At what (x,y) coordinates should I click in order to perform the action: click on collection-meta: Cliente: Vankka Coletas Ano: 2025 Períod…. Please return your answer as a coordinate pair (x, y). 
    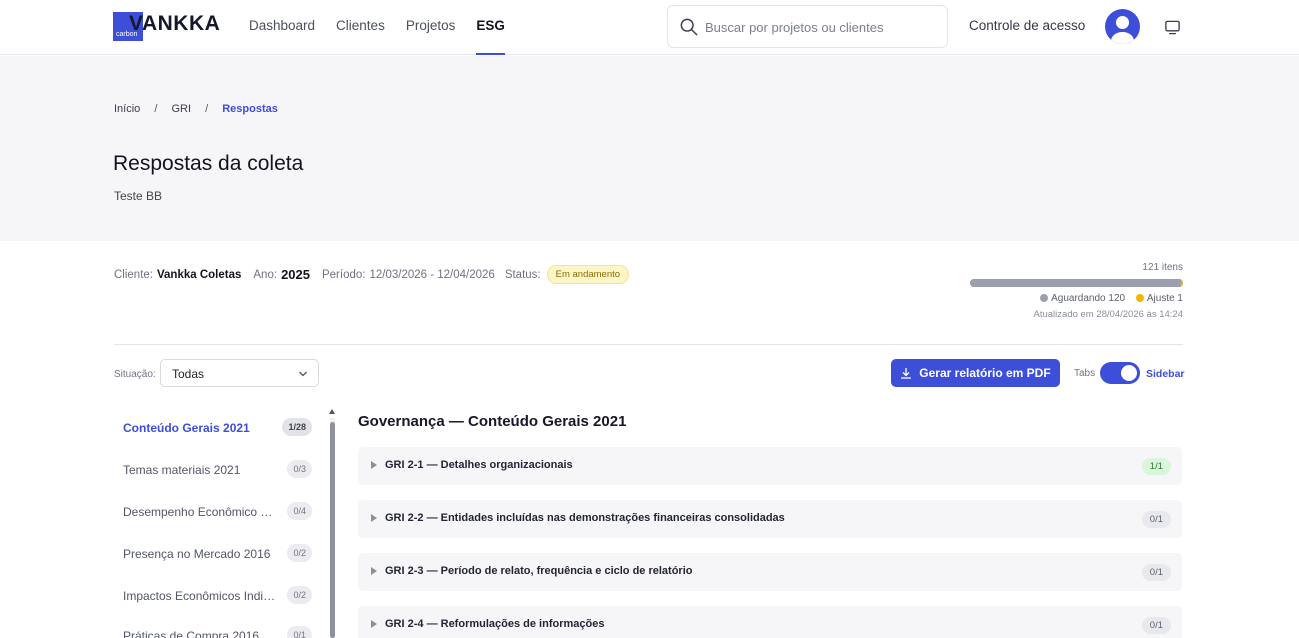
    Looking at the image, I should click on (372, 274).